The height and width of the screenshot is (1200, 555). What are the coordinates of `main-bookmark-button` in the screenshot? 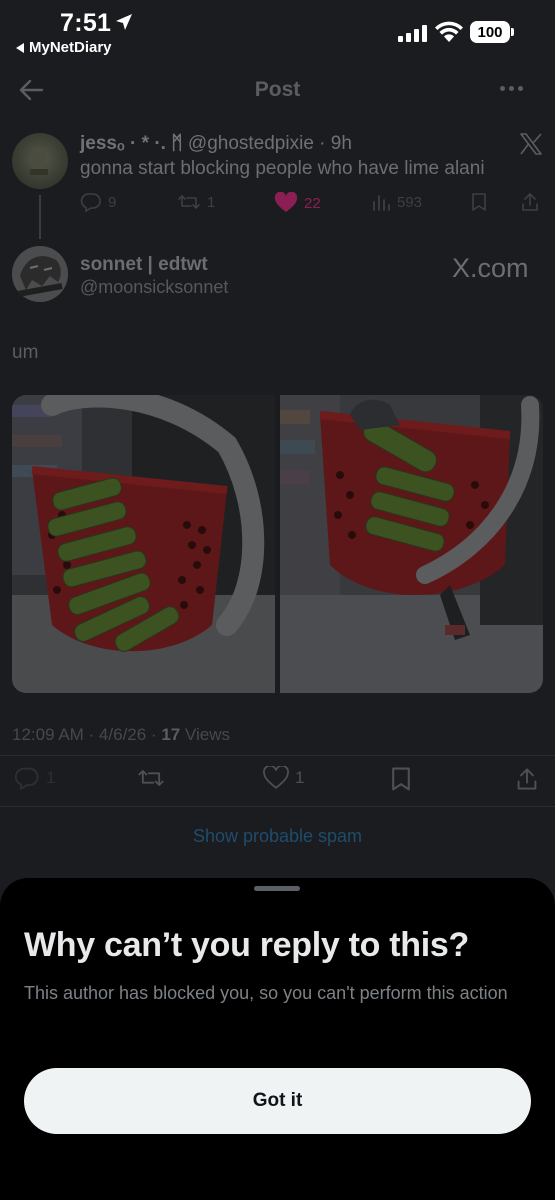 It's located at (401, 779).